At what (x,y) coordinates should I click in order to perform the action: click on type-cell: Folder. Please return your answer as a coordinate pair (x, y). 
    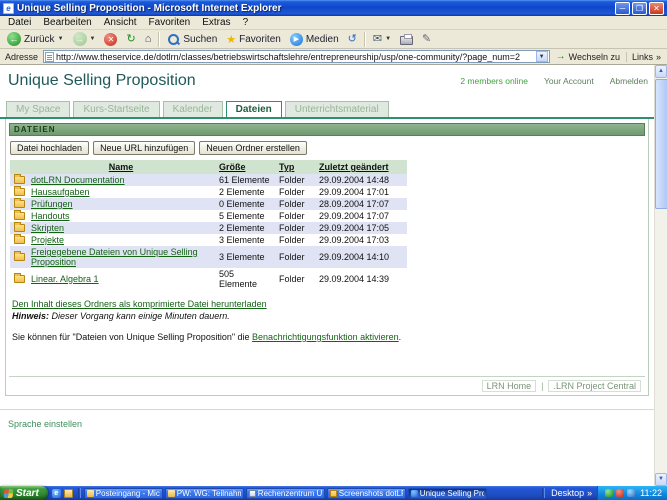
    Looking at the image, I should click on (292, 240).